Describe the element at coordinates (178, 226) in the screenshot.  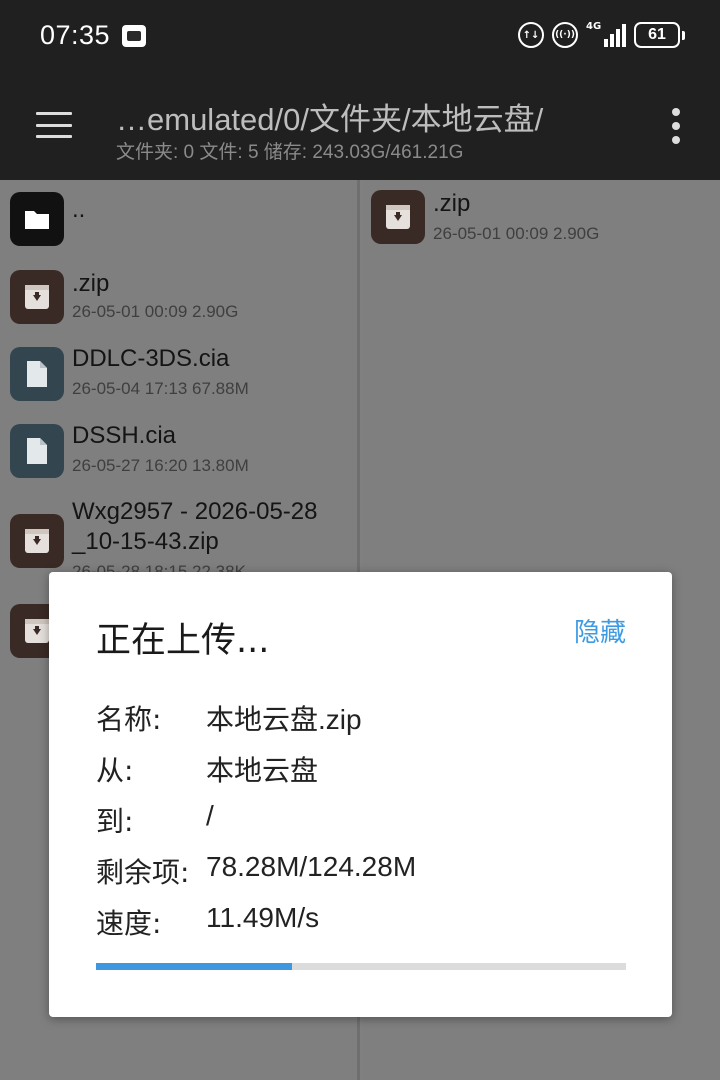
I see `list-item-parent-folder: ..` at that location.